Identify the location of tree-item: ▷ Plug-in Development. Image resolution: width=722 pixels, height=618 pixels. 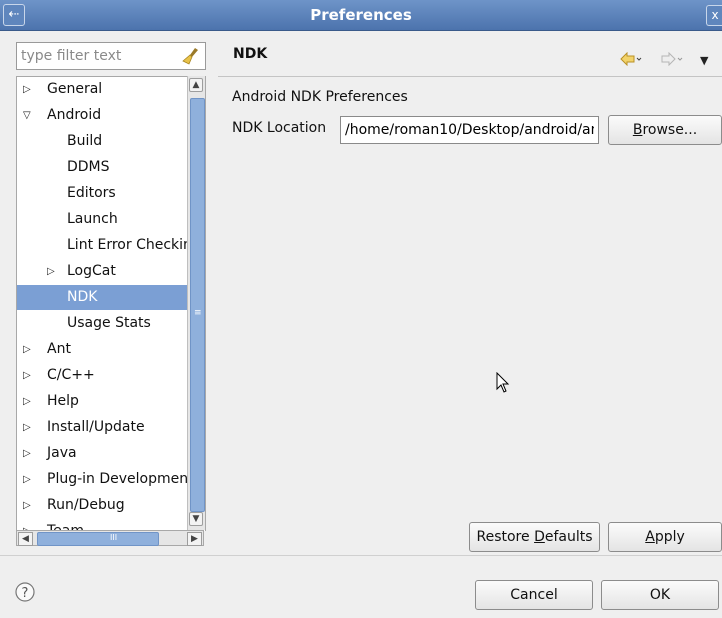
(102, 479).